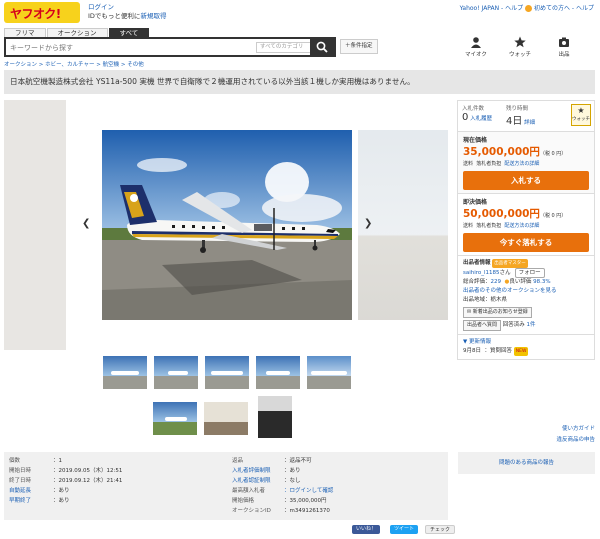  Describe the element at coordinates (243, 501) in the screenshot. I see `info-key: 開始価格` at that location.